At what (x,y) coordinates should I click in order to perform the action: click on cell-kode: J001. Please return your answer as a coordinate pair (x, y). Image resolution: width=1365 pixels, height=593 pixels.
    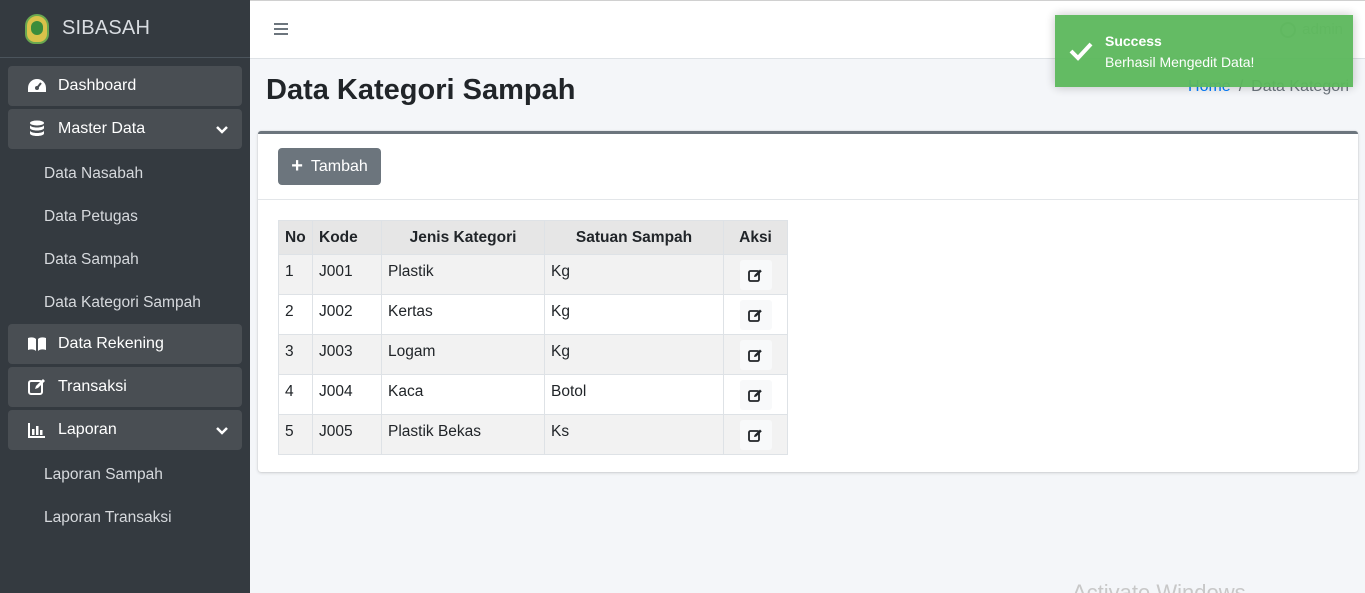
    Looking at the image, I should click on (347, 274).